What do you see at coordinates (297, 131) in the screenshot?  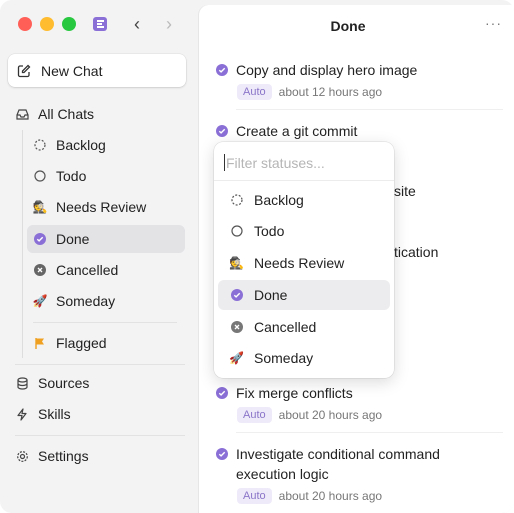 I see `task-title: Create a git commit` at bounding box center [297, 131].